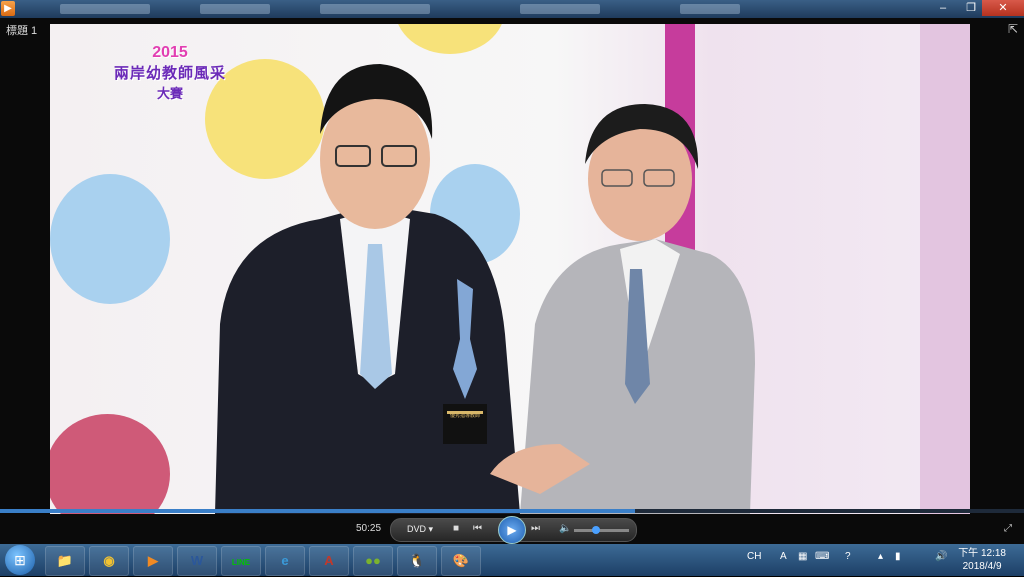  What do you see at coordinates (8, 8) in the screenshot?
I see `app-icon: ▶` at bounding box center [8, 8].